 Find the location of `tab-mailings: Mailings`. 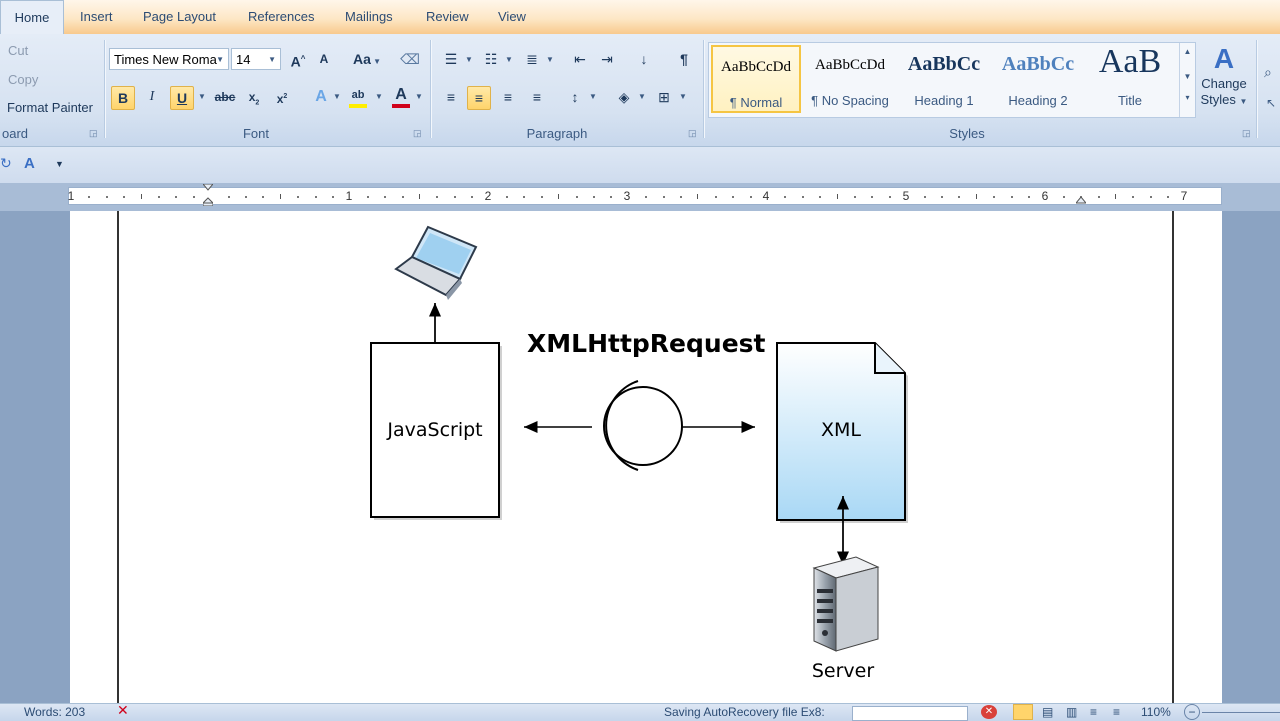

tab-mailings: Mailings is located at coordinates (369, 17).